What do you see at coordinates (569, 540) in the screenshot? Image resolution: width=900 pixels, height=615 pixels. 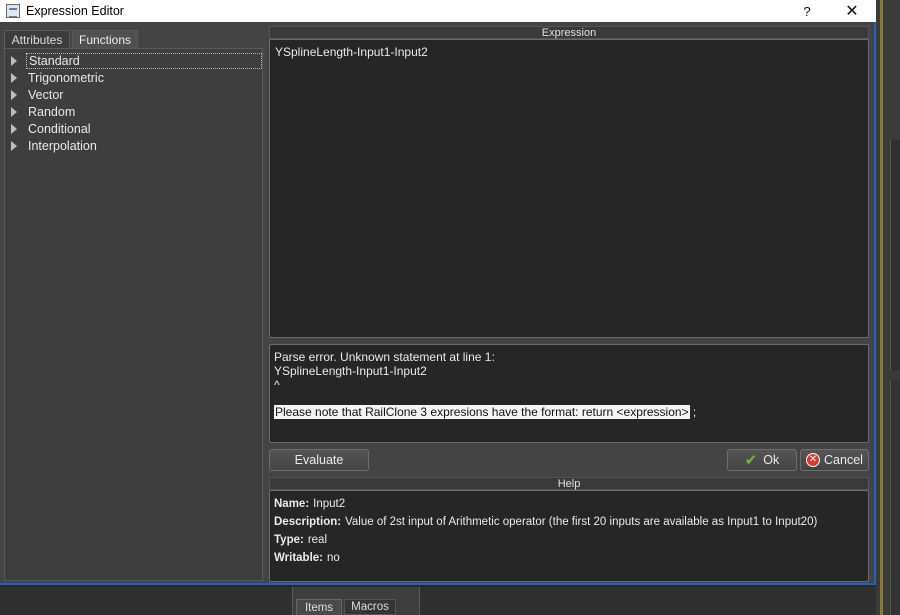 I see `help-row-type: Type: real` at bounding box center [569, 540].